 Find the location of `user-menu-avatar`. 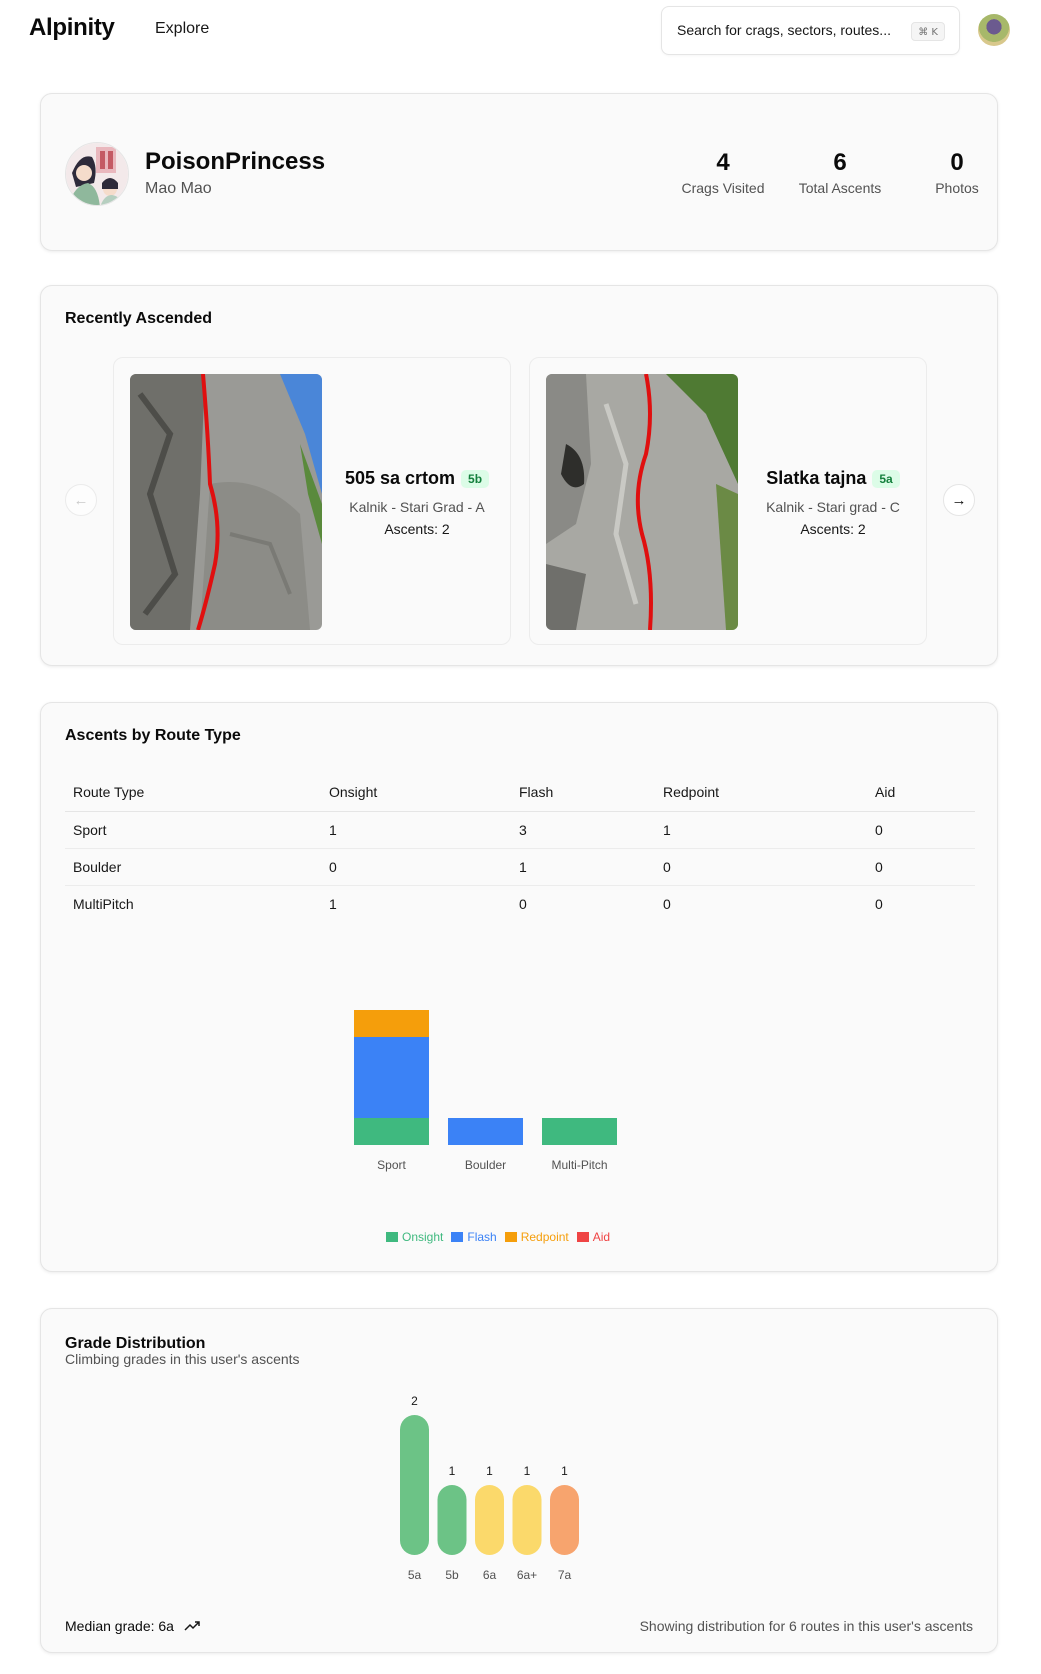

user-menu-avatar is located at coordinates (994, 30).